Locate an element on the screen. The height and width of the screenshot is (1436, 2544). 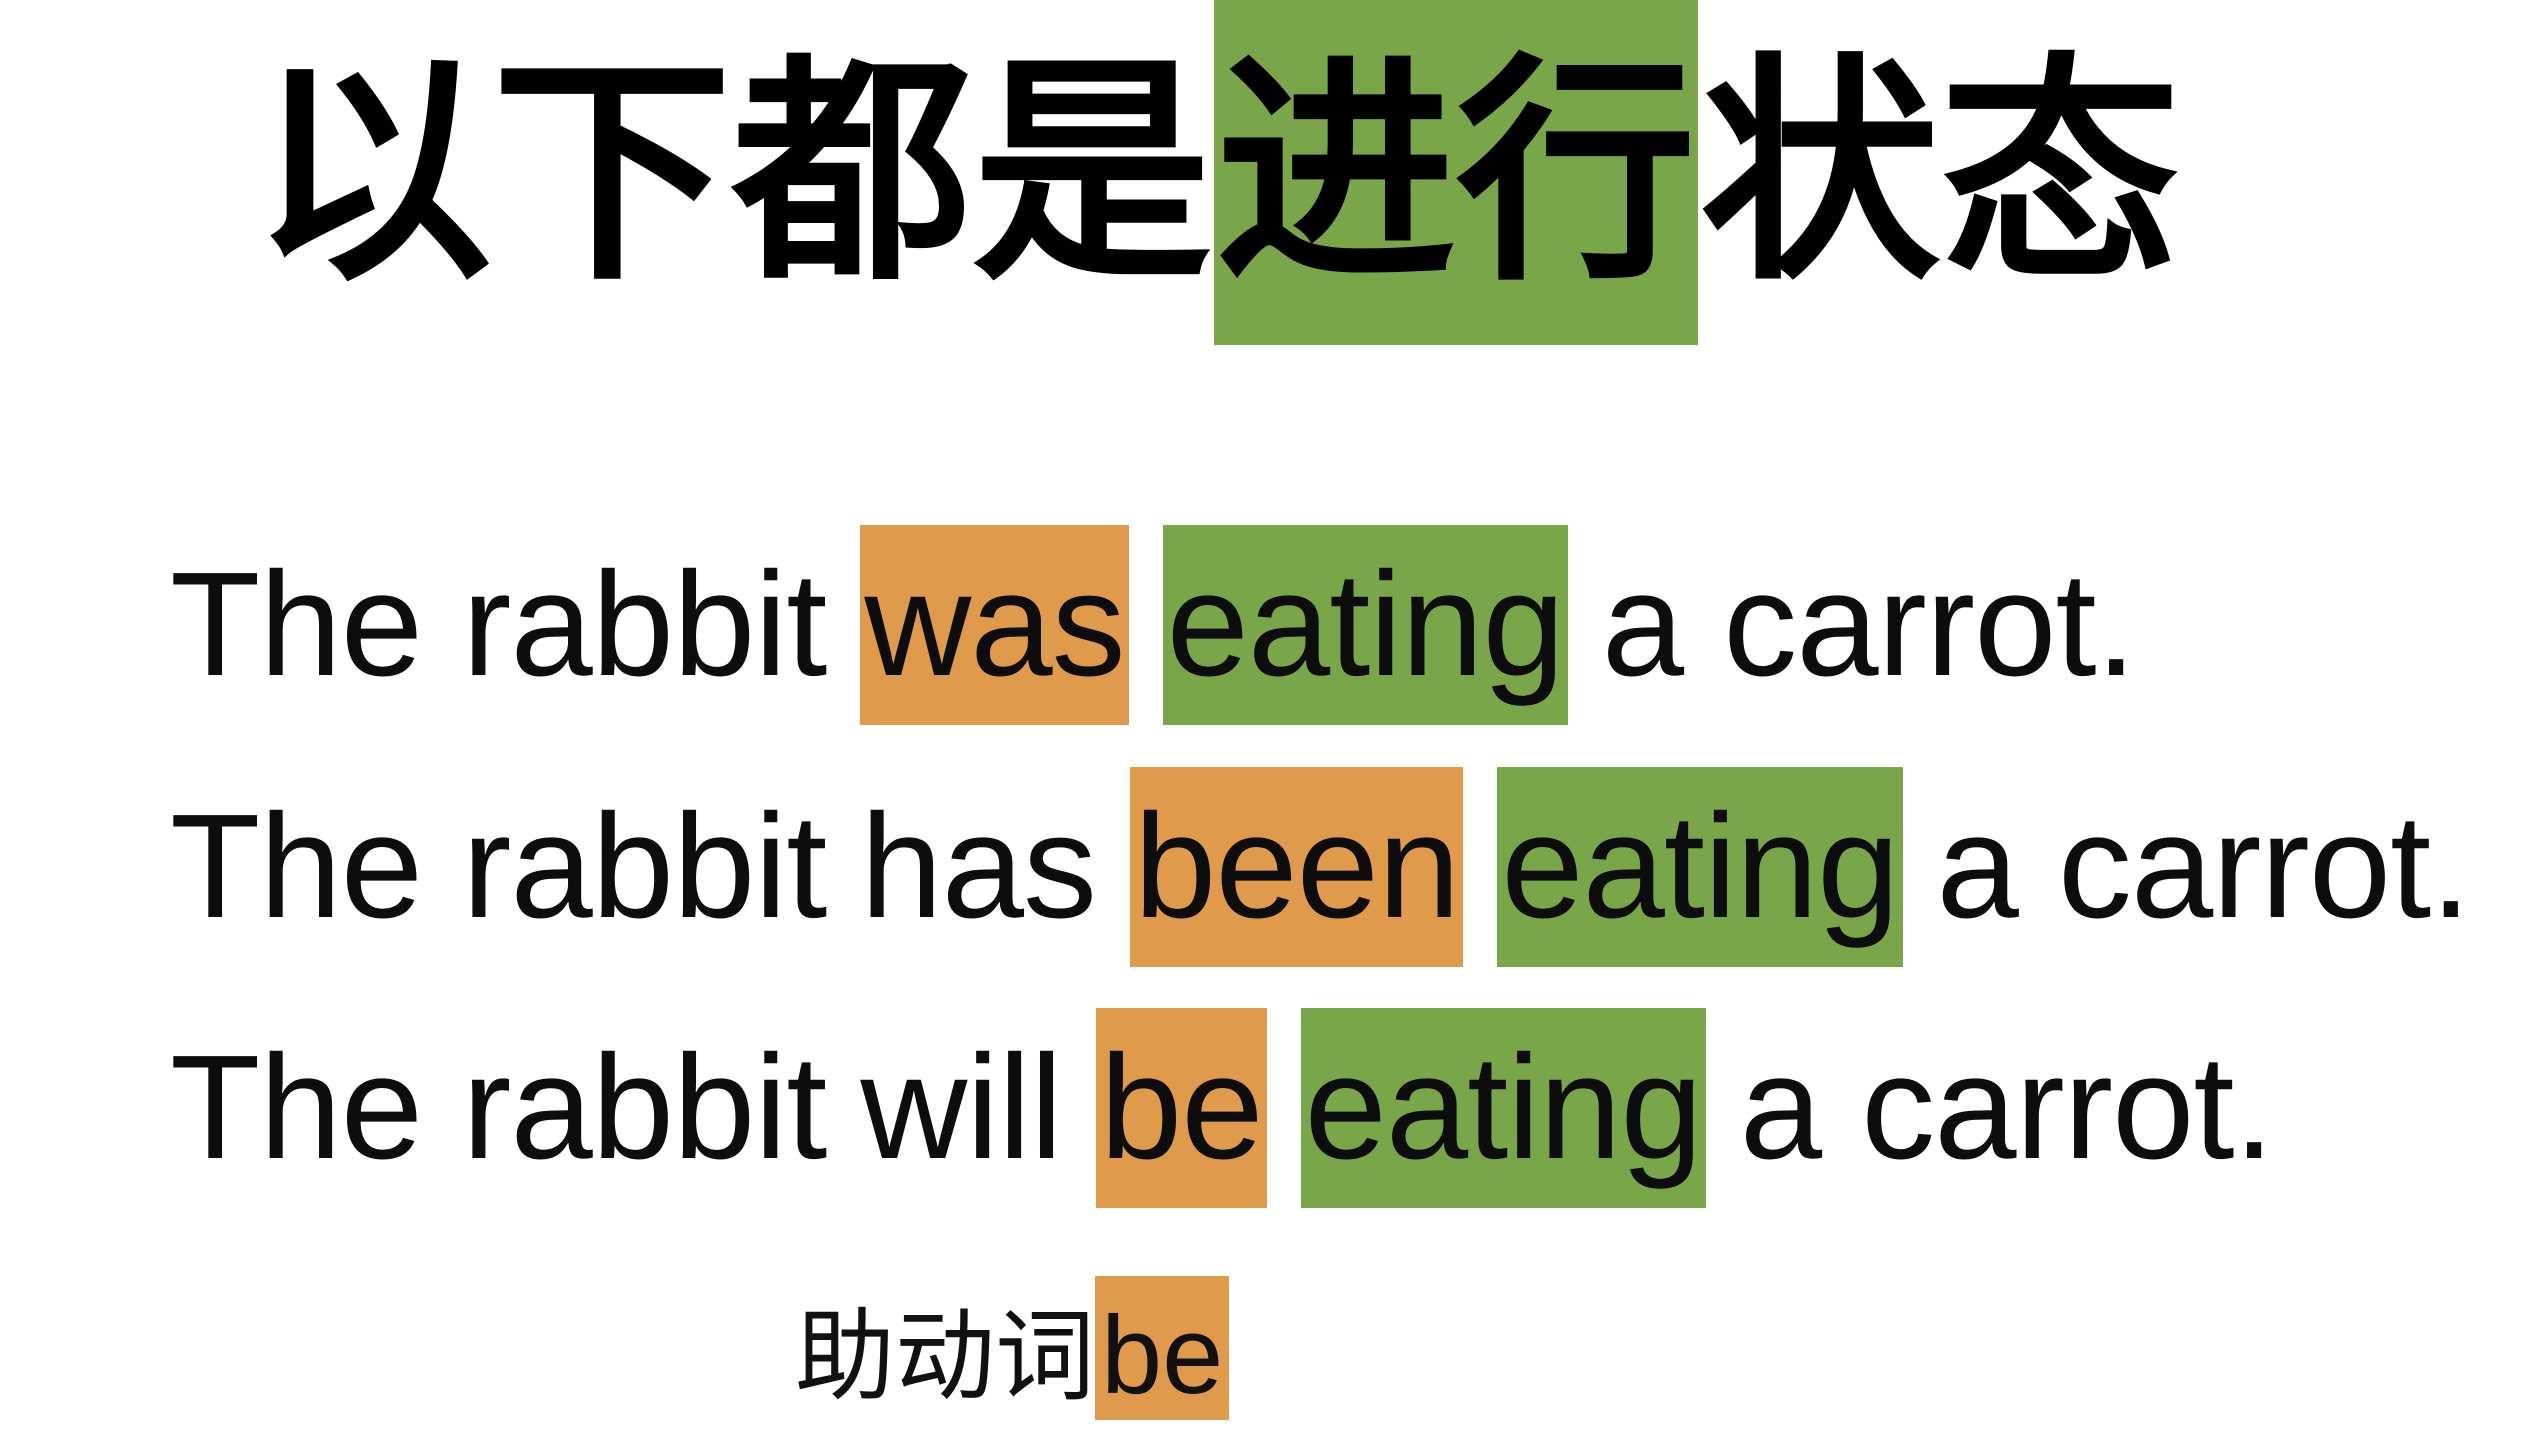
sentence-modal: has is located at coordinates (978, 866).